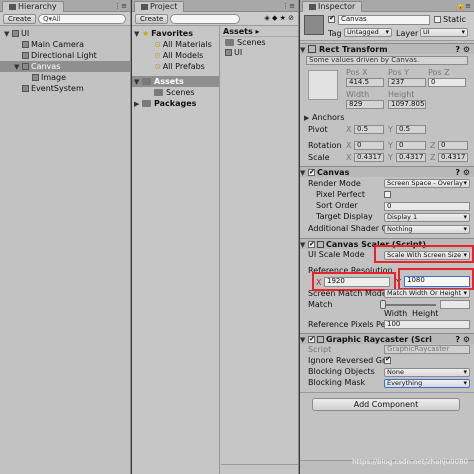  What do you see at coordinates (205, 19) in the screenshot?
I see `search-input` at bounding box center [205, 19].